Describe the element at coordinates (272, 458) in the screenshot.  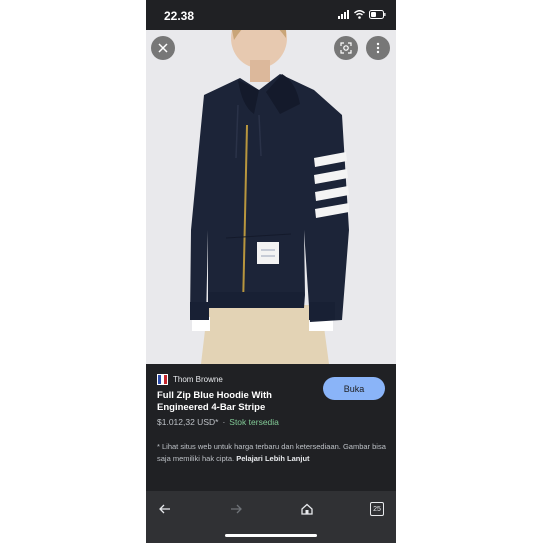
I see `learn-more-link: Pelajari Lebih Lanjut` at that location.